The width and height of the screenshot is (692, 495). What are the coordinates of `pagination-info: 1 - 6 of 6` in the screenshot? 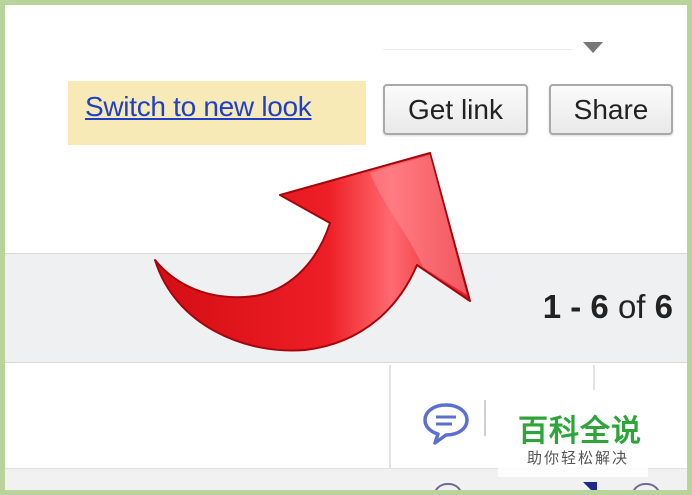 It's located at (608, 307).